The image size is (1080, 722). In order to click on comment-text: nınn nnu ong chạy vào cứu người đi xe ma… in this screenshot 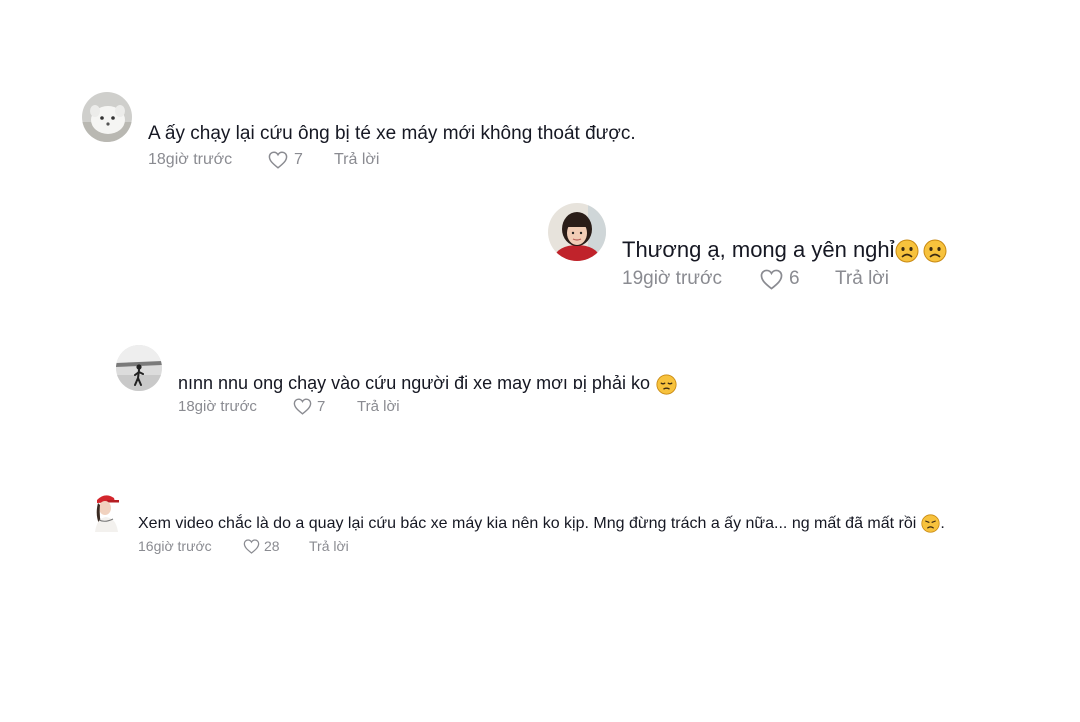, I will do `click(414, 383)`.